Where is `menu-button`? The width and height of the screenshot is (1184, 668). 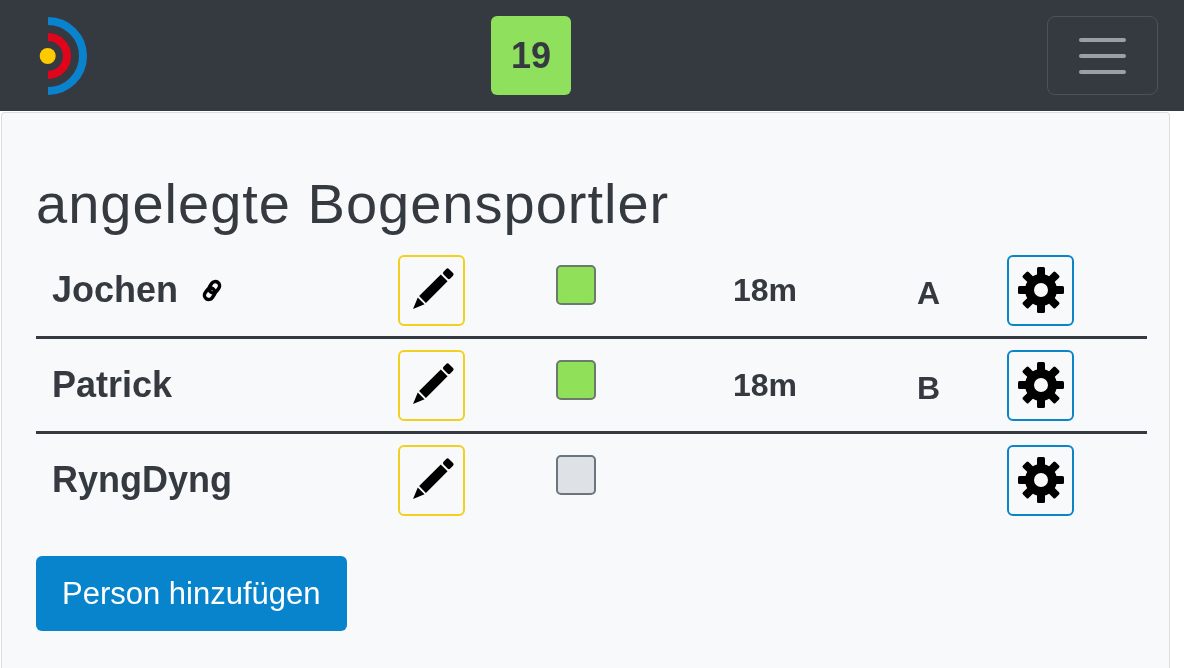 menu-button is located at coordinates (1102, 55).